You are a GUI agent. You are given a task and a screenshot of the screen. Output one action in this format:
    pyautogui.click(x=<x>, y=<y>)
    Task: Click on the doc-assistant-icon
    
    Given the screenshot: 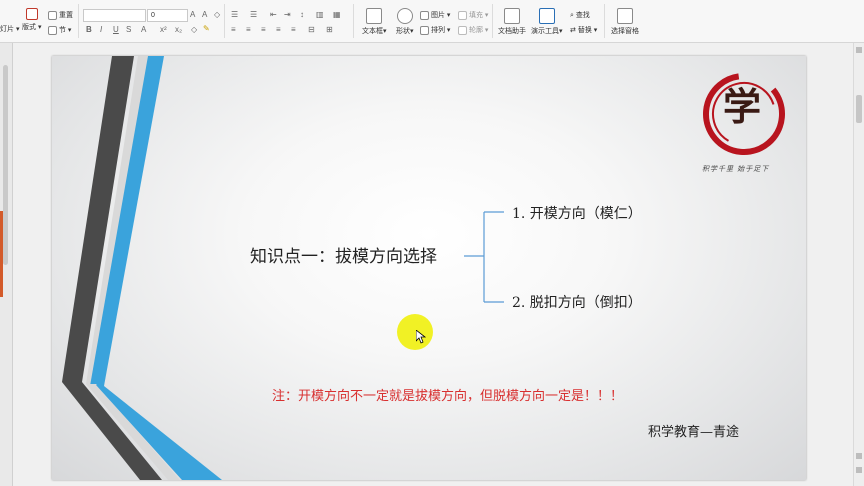 What is the action you would take?
    pyautogui.click(x=512, y=16)
    